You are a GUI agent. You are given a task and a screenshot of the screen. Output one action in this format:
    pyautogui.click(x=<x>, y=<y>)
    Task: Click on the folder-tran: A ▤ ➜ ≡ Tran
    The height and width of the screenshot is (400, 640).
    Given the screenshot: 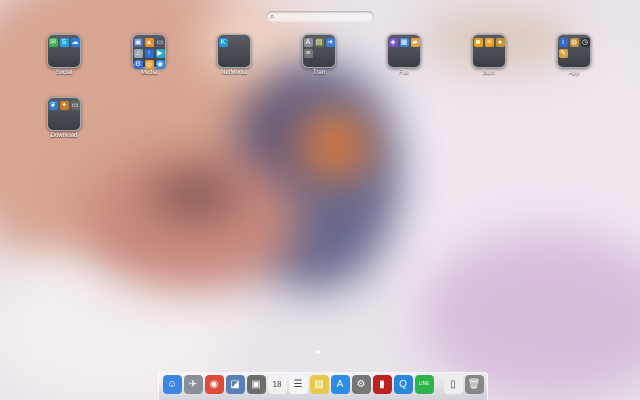 What is the action you would take?
    pyautogui.click(x=319, y=55)
    